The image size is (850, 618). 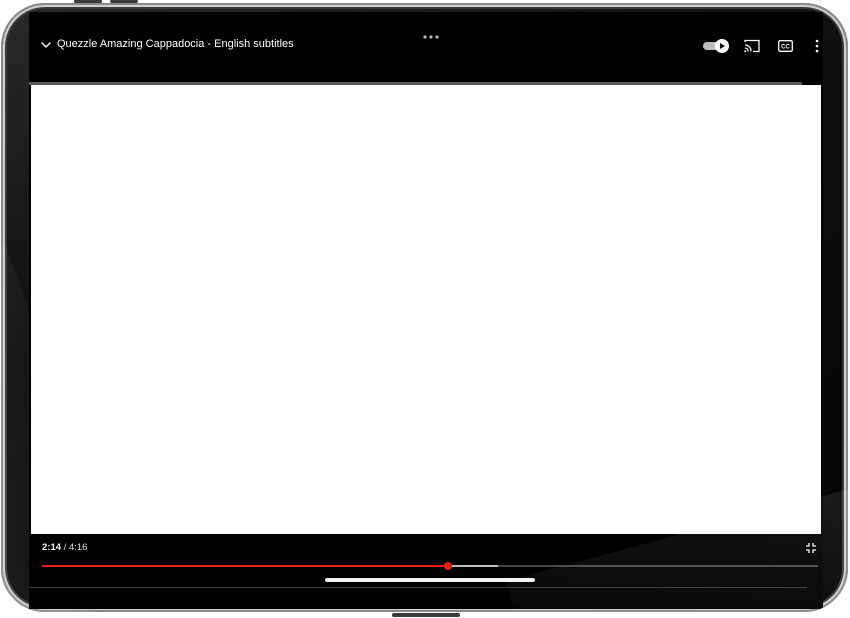 I want to click on more-vertical-icon, so click(x=817, y=46).